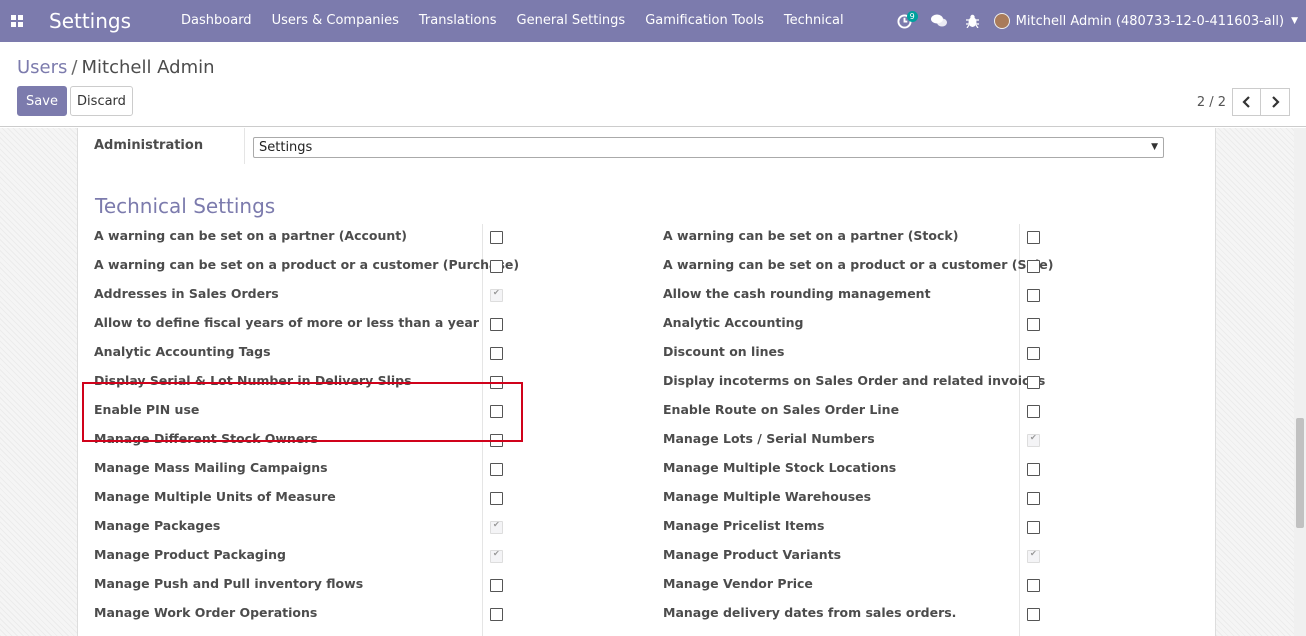 This screenshot has height=636, width=1306. What do you see at coordinates (185, 206) in the screenshot?
I see `section-title: Technical Settings` at bounding box center [185, 206].